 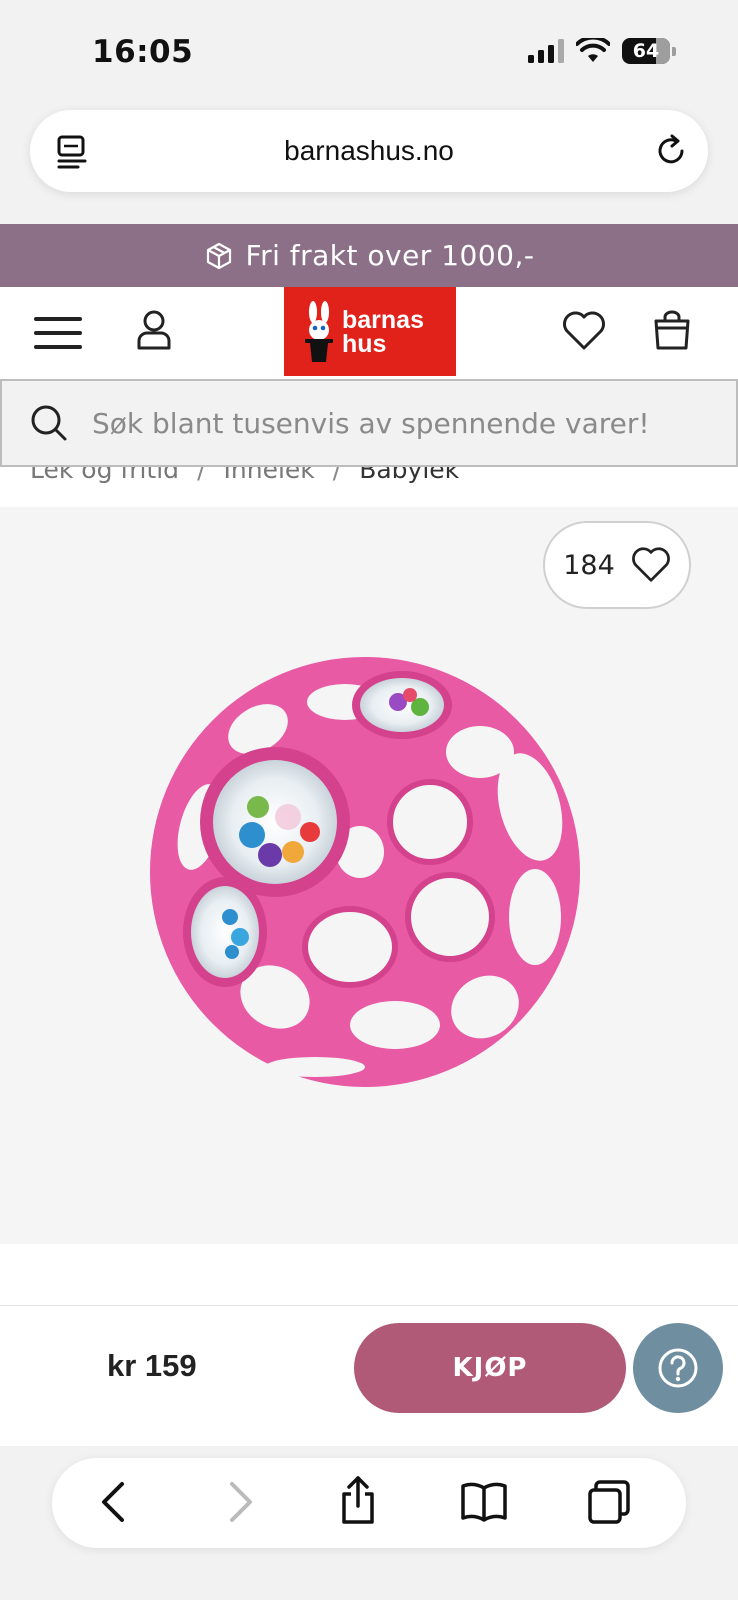 What do you see at coordinates (49, 423) in the screenshot?
I see `search-icon` at bounding box center [49, 423].